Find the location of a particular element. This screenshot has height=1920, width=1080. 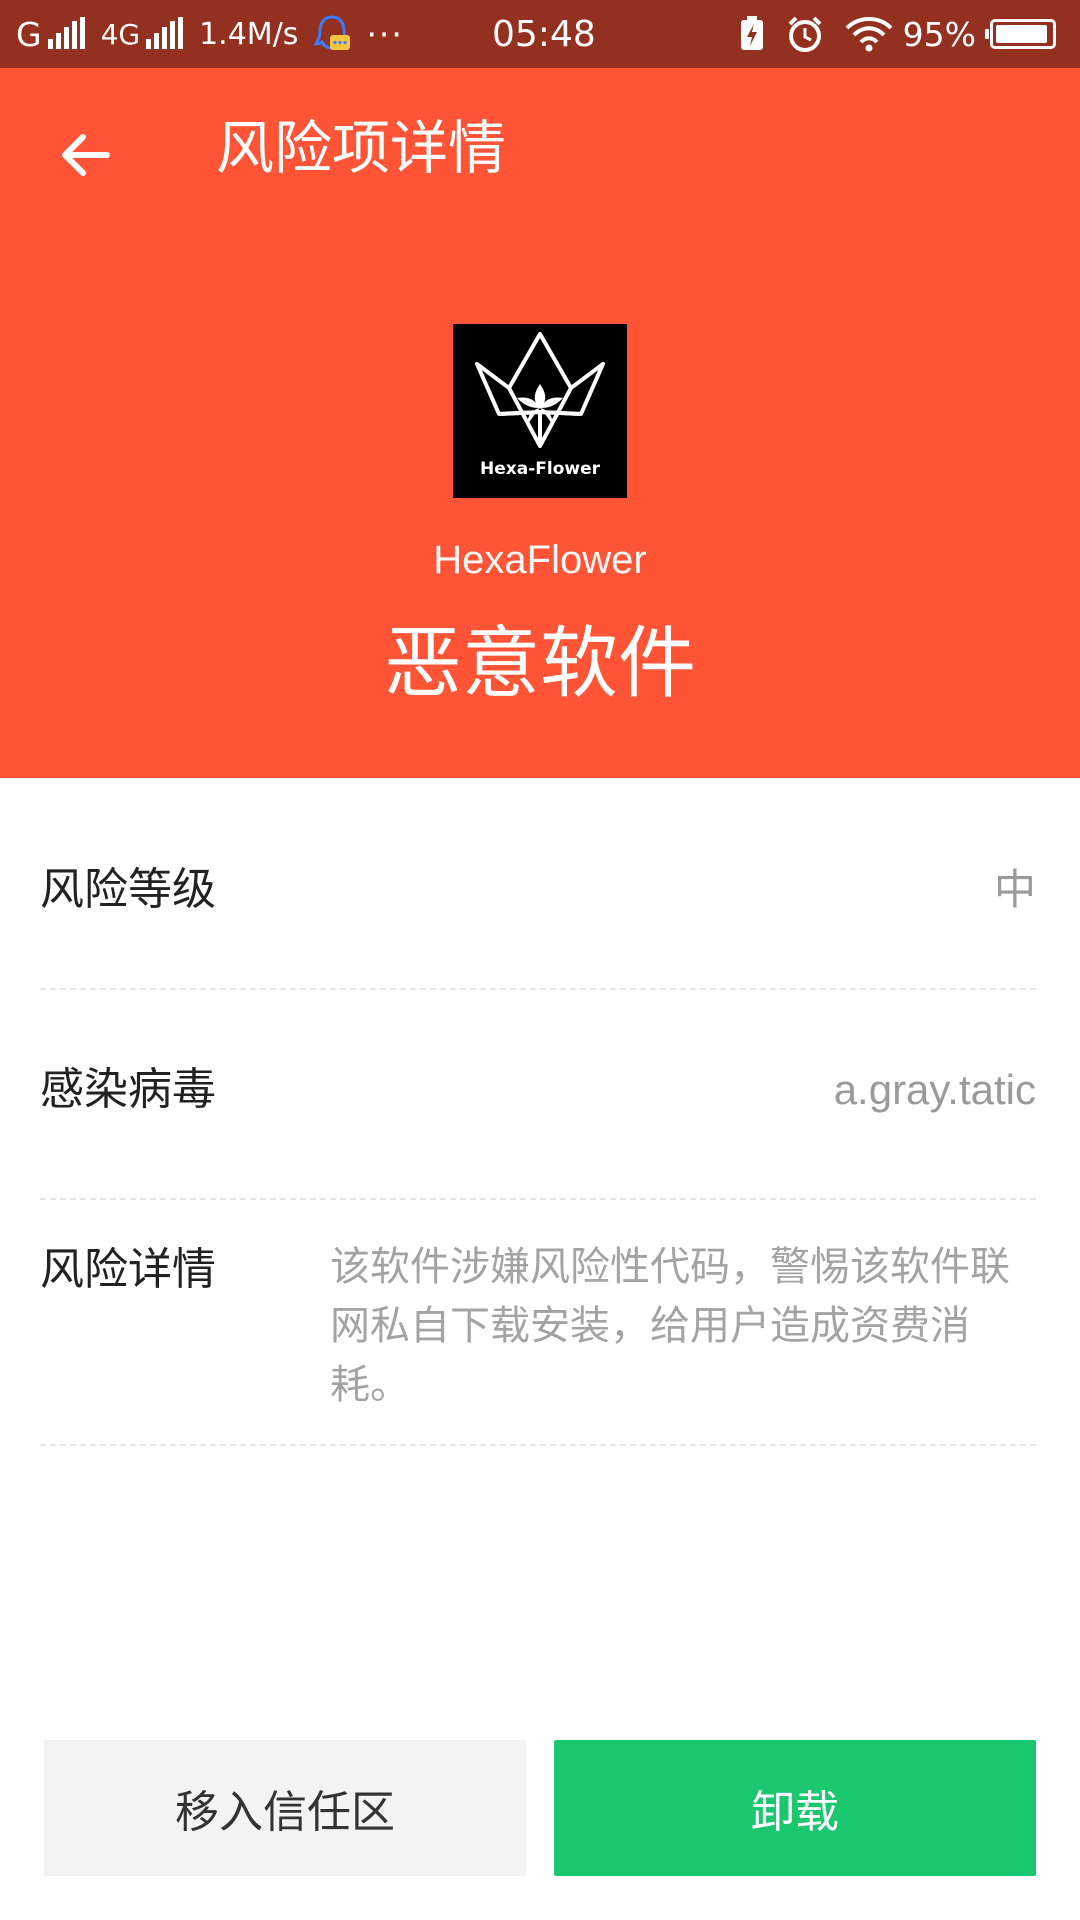

virus-label: 感染病毒 is located at coordinates (128, 1089).